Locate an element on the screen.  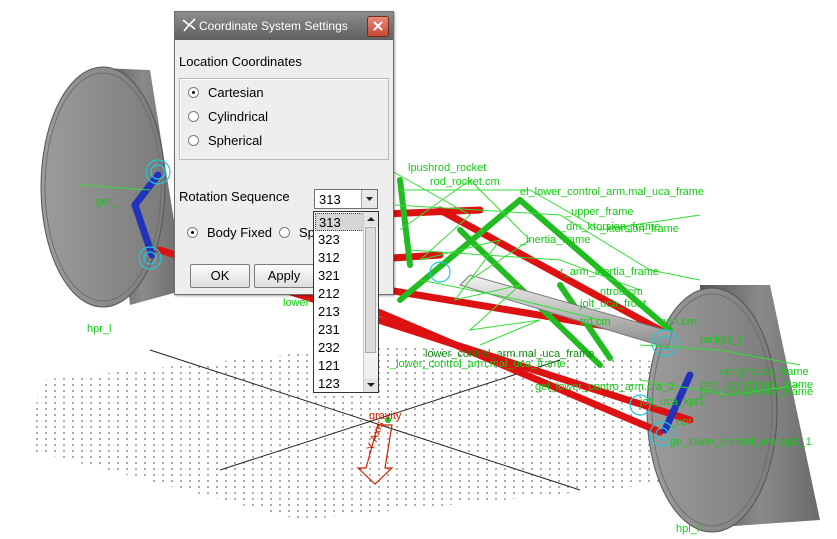
close-icon is located at coordinates (378, 26).